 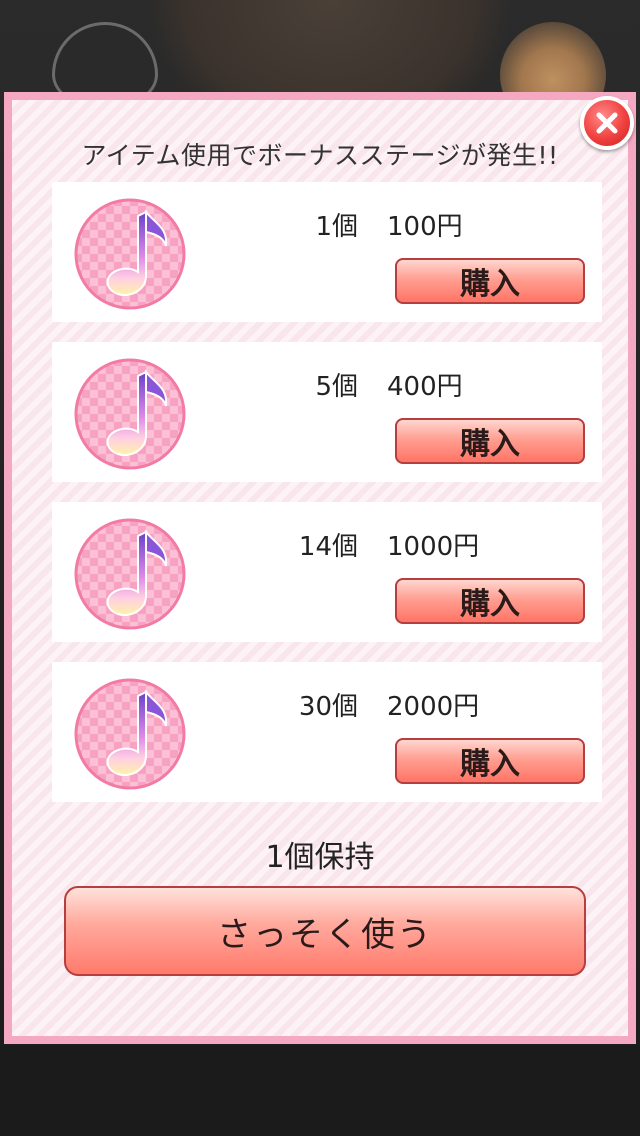 What do you see at coordinates (327, 252) in the screenshot?
I see `list-item: 1個 100円 購入` at bounding box center [327, 252].